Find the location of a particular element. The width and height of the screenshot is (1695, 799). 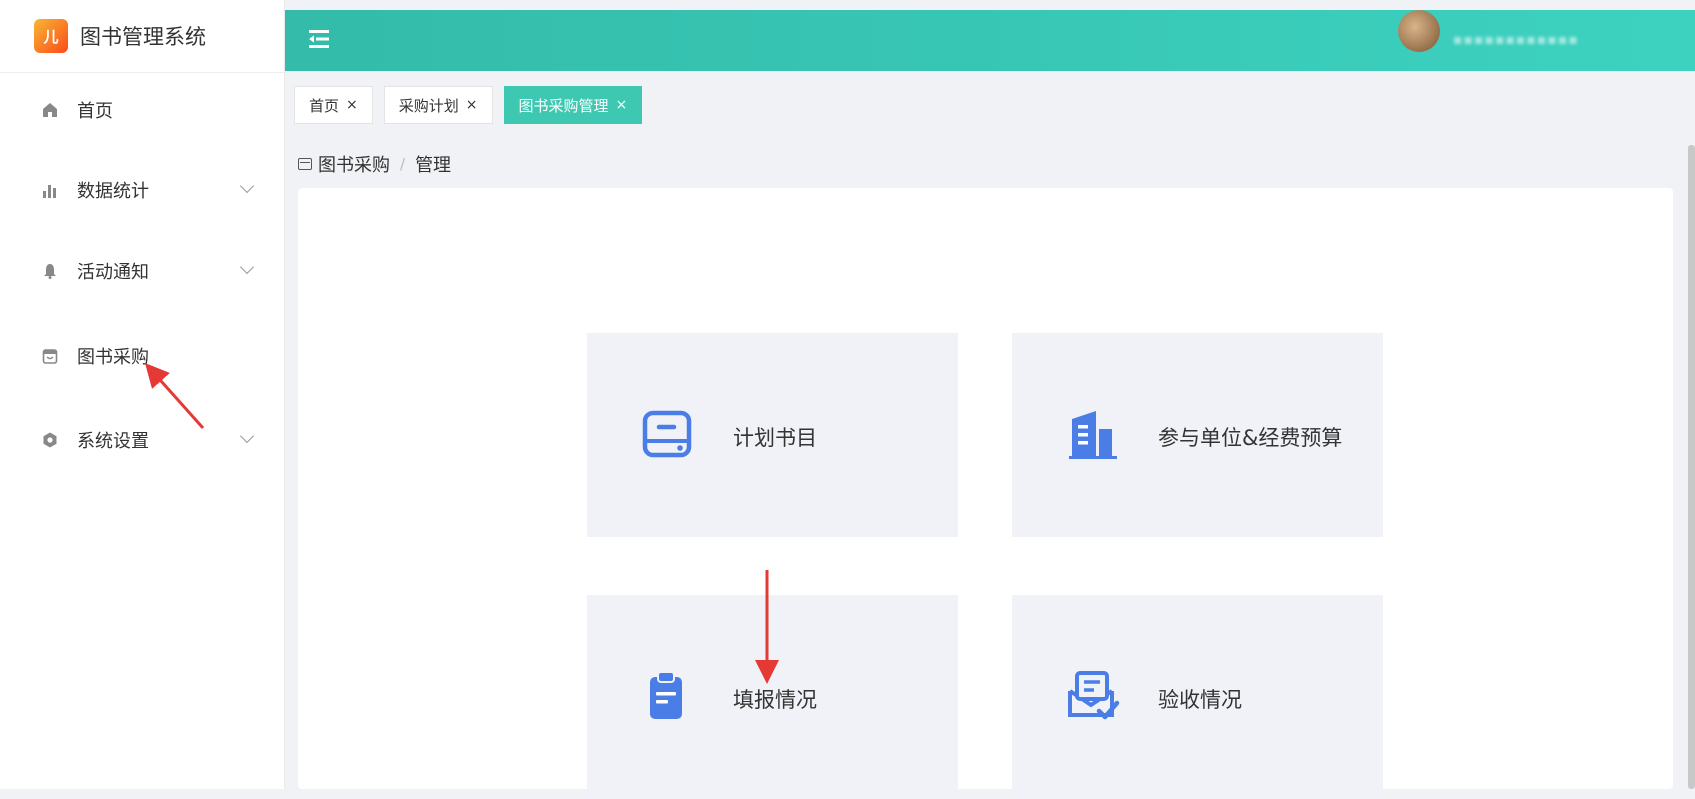

tab-label: 图书采购管理 is located at coordinates (563, 105).